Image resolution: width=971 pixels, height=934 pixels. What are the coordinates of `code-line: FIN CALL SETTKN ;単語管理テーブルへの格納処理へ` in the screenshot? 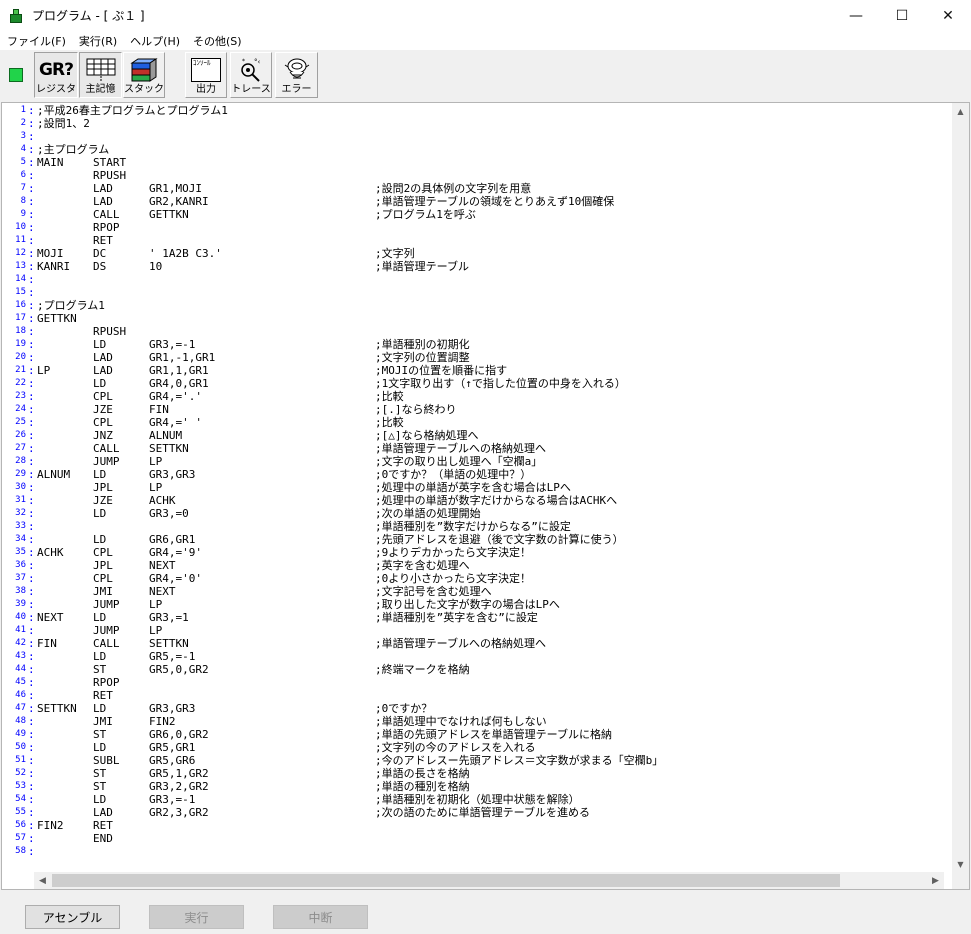 It's located at (487, 643).